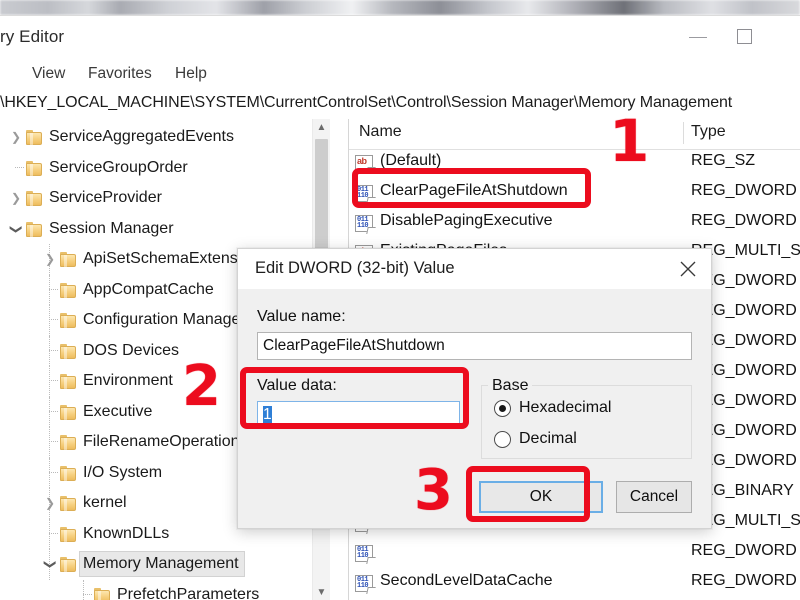 The image size is (800, 600). I want to click on menu-item-help: Help, so click(191, 74).